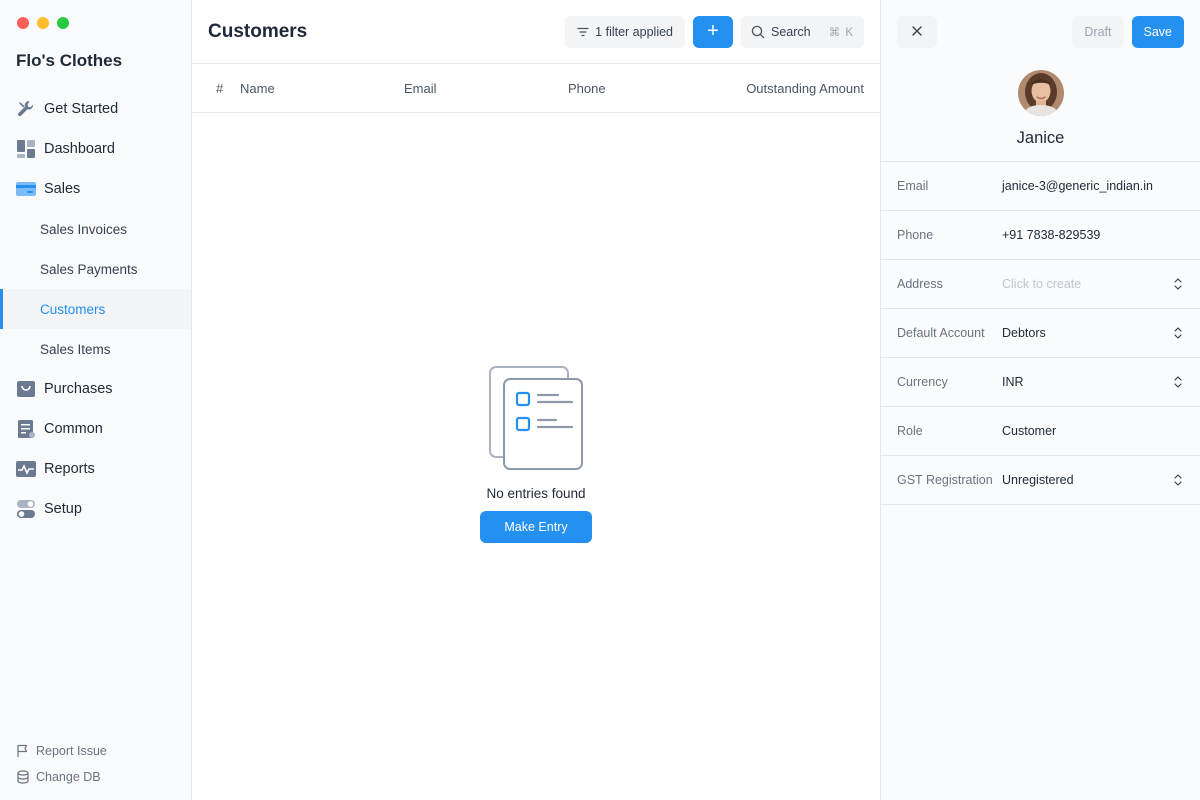 Image resolution: width=1200 pixels, height=800 pixels. I want to click on sidebar-item-get-started: Get Started, so click(95, 109).